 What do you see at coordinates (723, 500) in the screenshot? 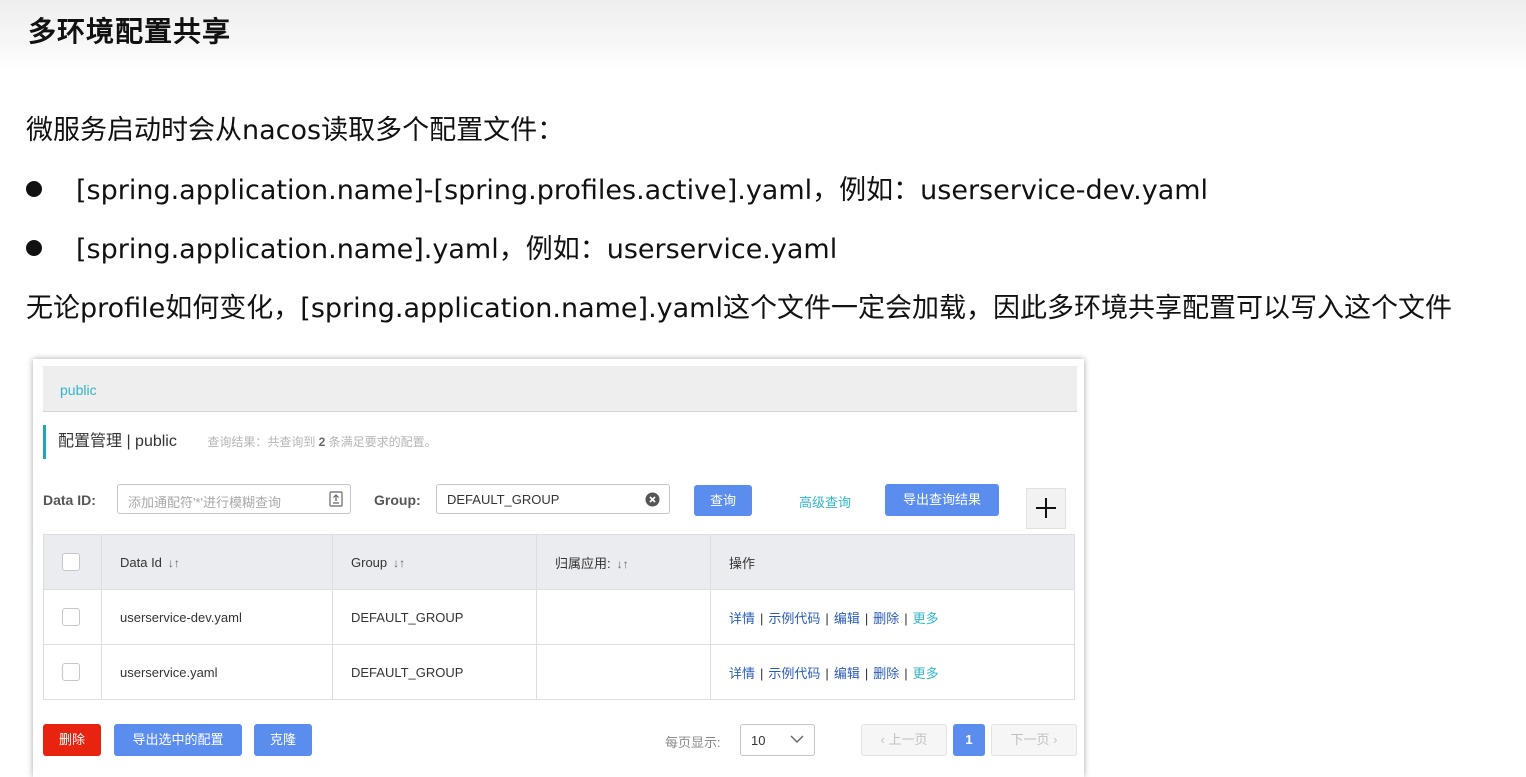
I see `query-button: 查询` at bounding box center [723, 500].